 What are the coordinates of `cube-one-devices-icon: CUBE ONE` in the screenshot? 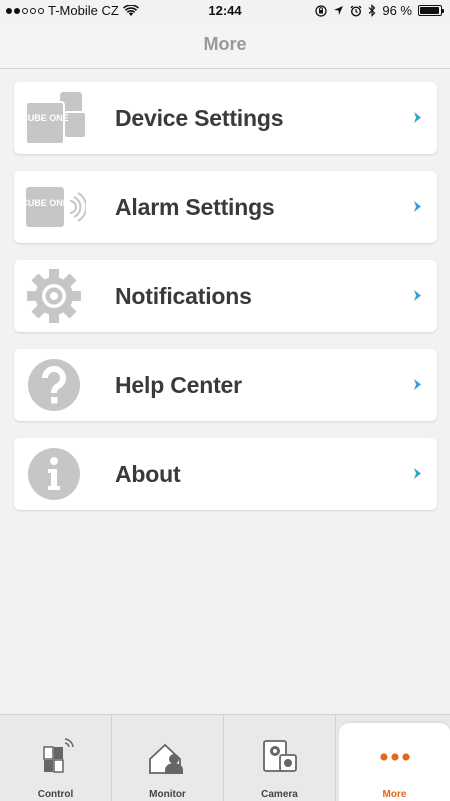 It's located at (54, 118).